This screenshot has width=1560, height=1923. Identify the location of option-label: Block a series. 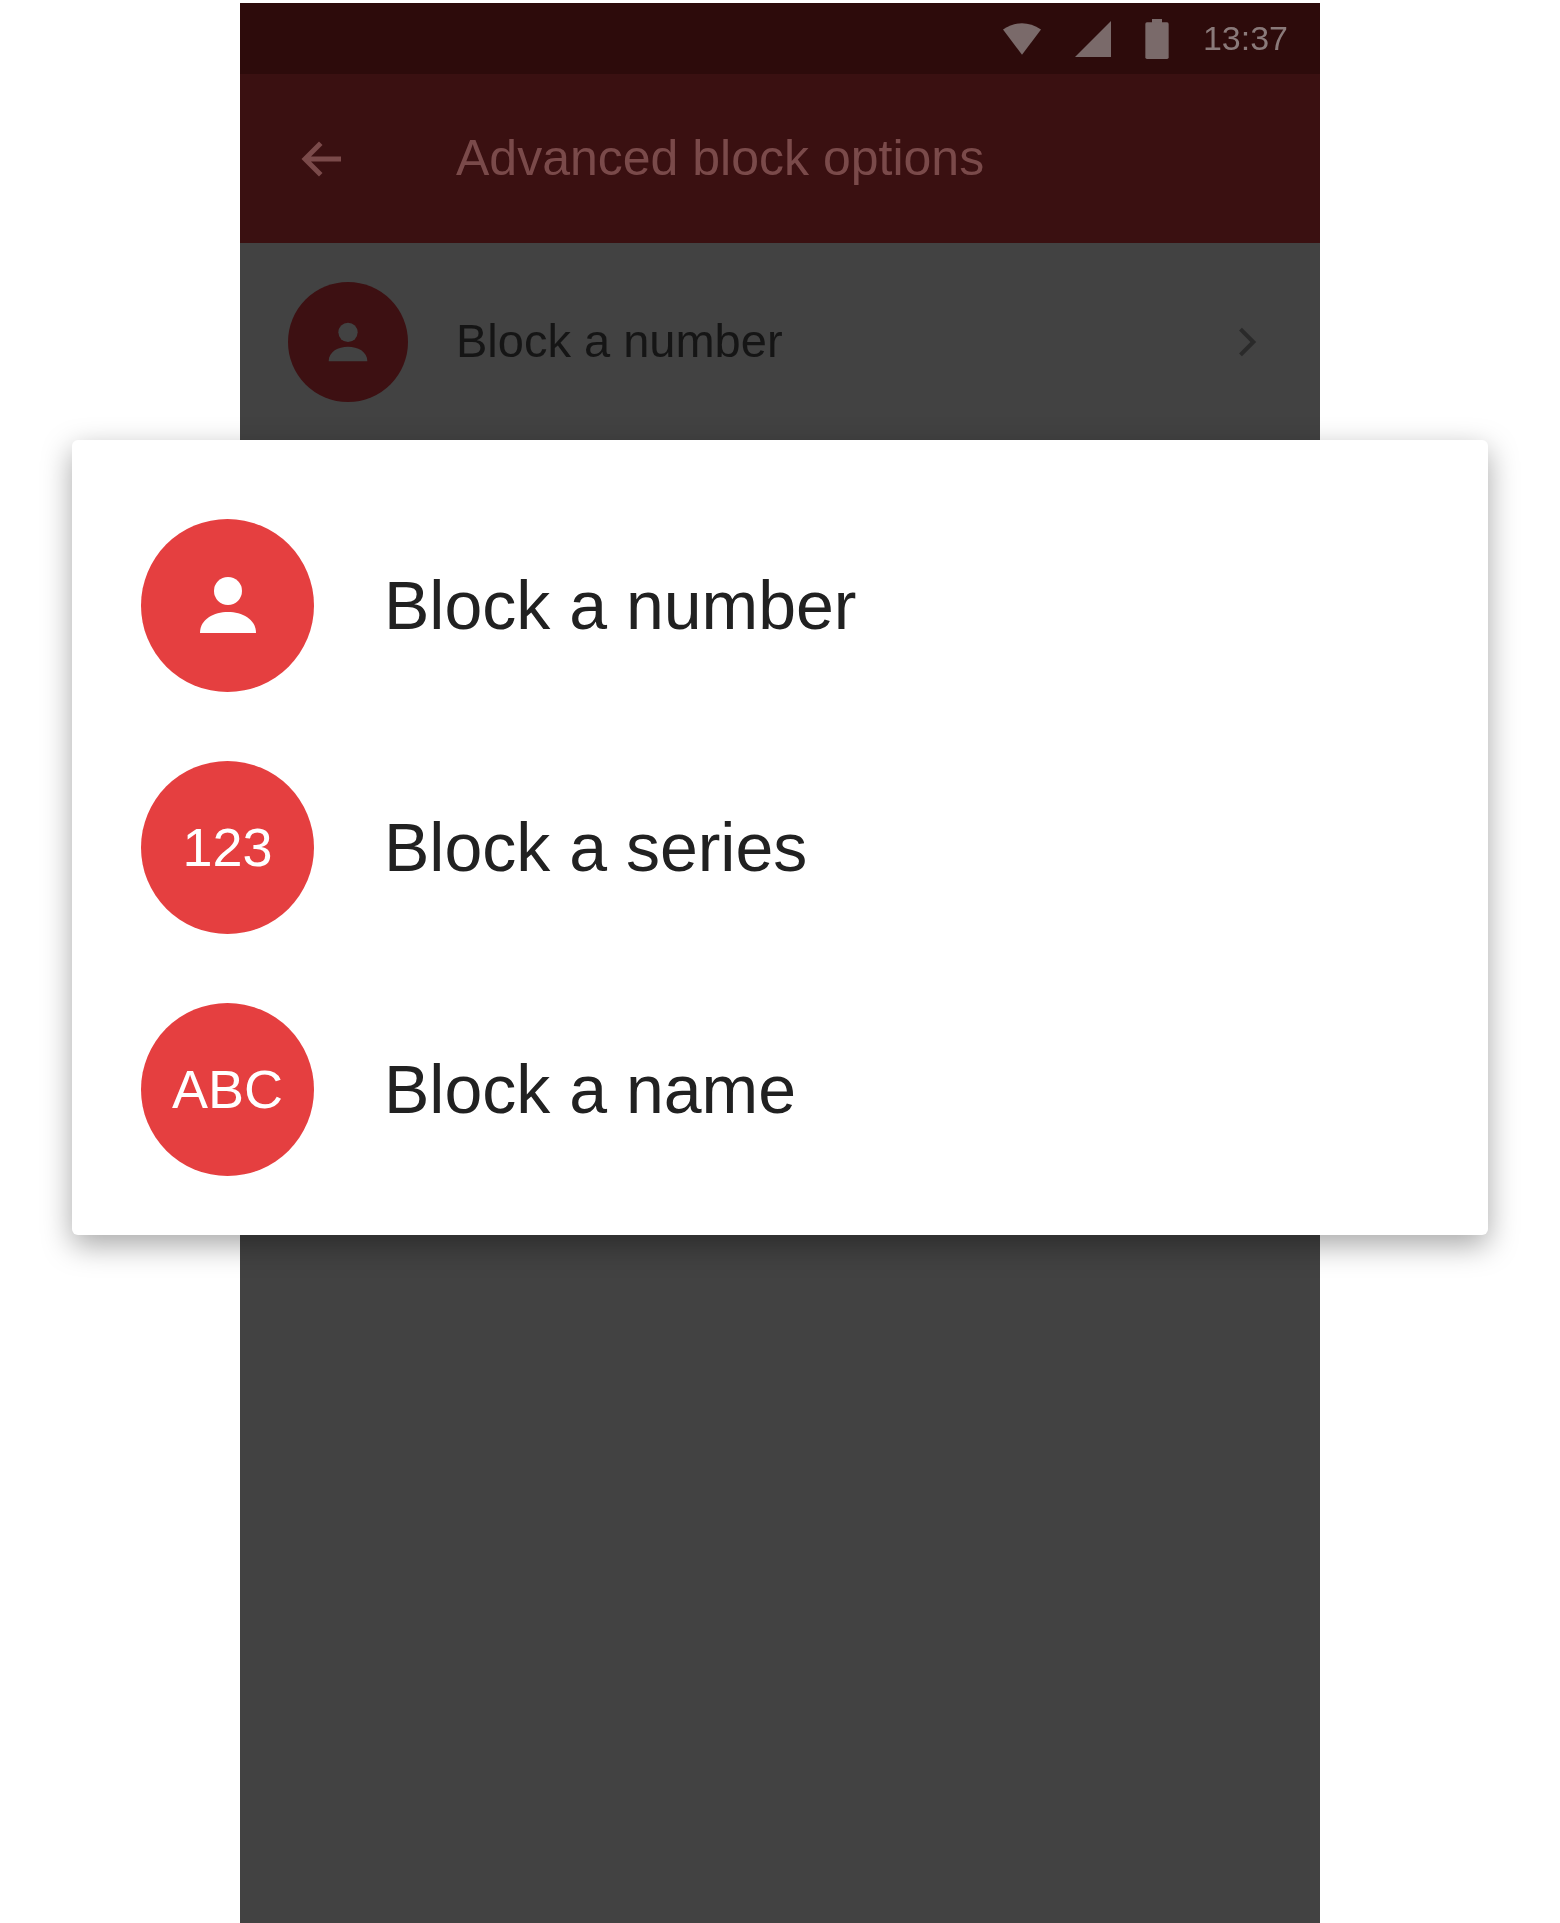
(596, 847).